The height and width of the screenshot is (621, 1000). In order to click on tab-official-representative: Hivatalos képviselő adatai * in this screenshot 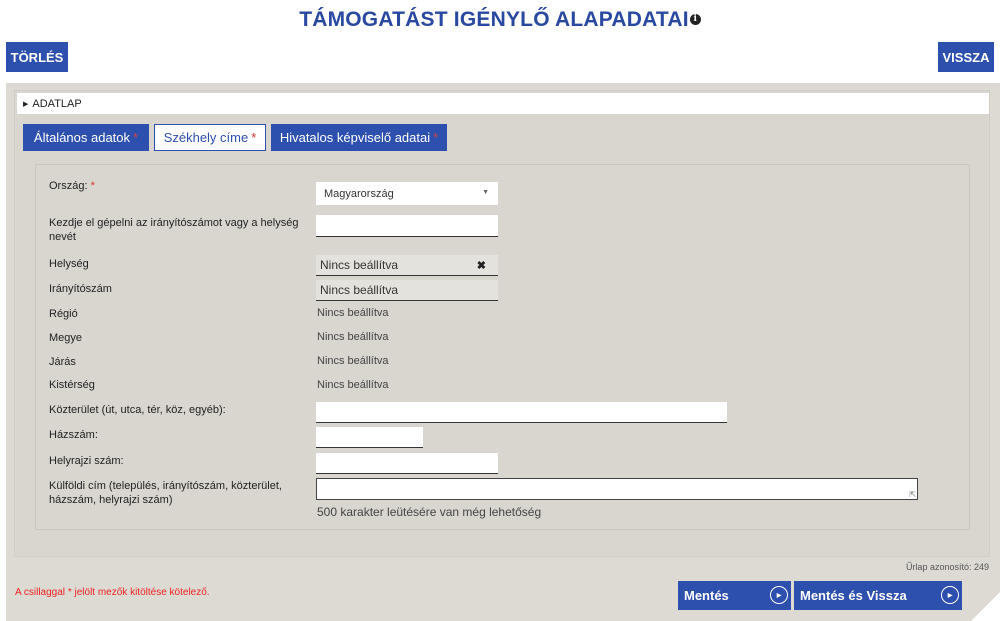, I will do `click(359, 137)`.